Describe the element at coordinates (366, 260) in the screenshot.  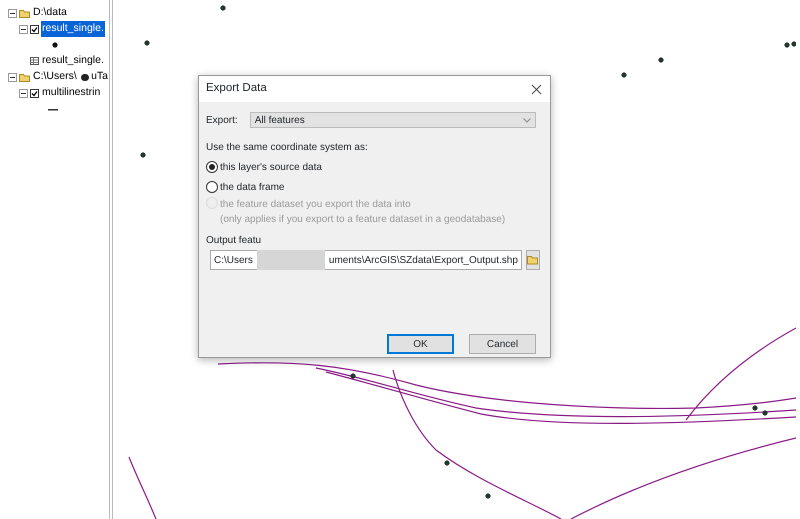
I see `path-field: C:\Users uments\ArcGIS\SZdata\Export_Output.shp` at that location.